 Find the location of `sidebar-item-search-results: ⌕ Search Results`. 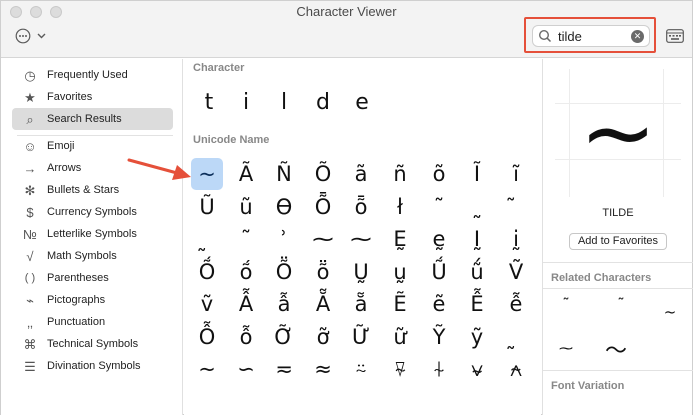

sidebar-item-search-results: ⌕ Search Results is located at coordinates (92, 119).